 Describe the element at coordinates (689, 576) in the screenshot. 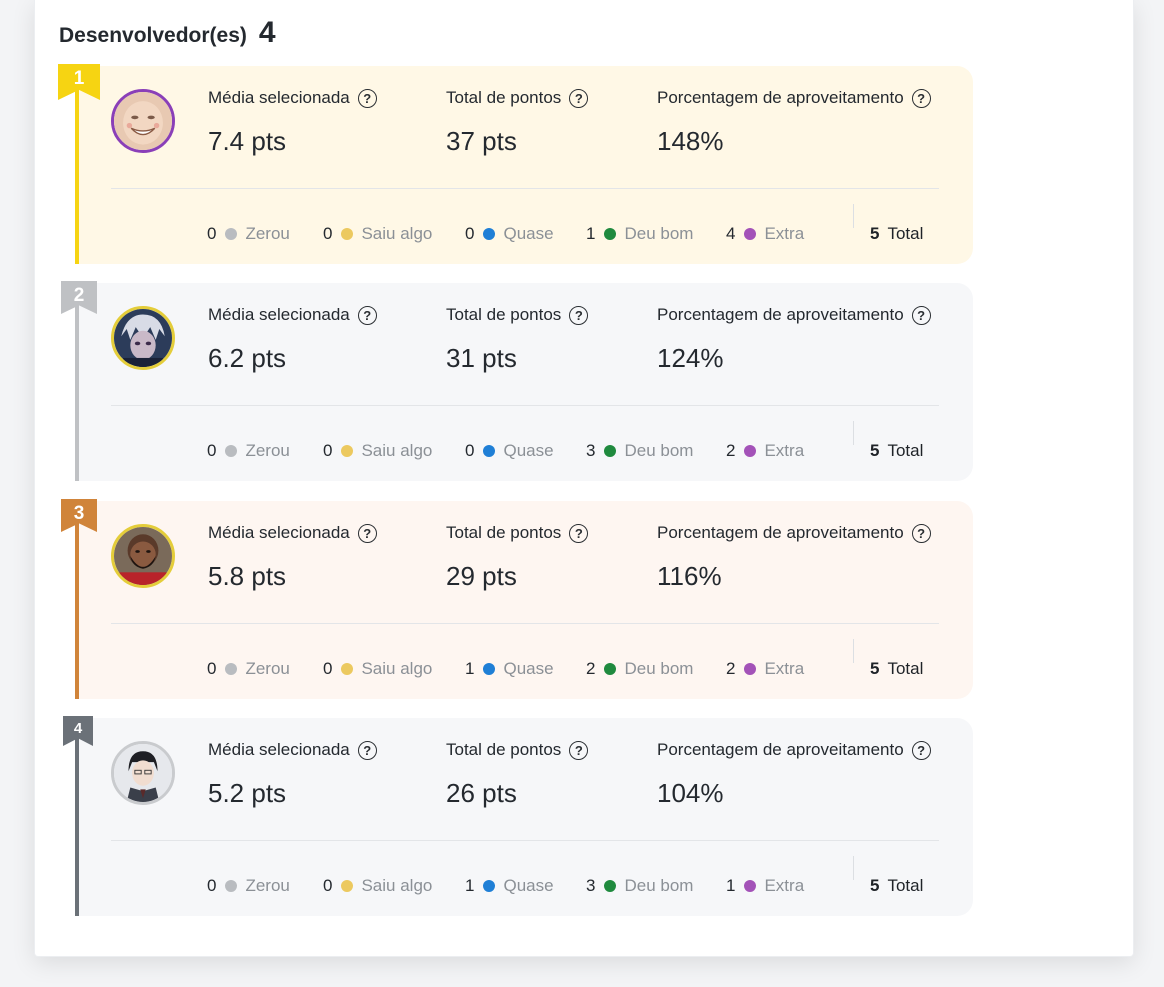

I see `percentage-value: 116%` at that location.